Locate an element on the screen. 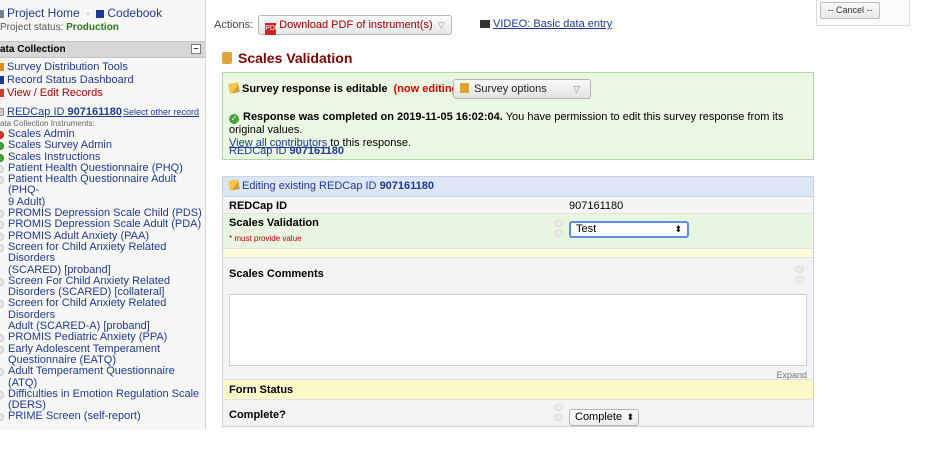 Image resolution: width=926 pixels, height=460 pixels. record-id-row: REDCap ID 907161180 is located at coordinates (518, 205).